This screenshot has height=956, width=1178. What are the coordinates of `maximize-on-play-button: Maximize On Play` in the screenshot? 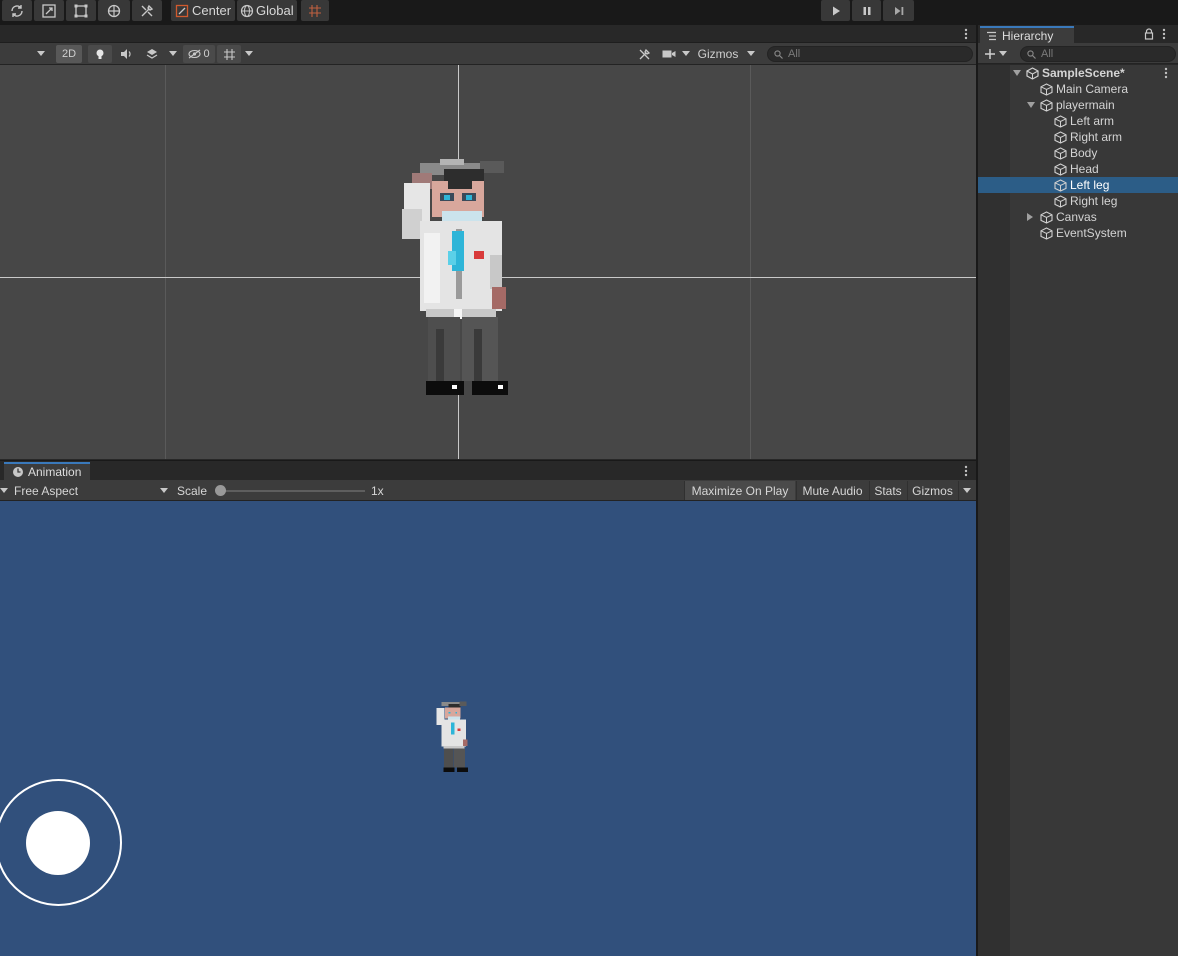 It's located at (739, 490).